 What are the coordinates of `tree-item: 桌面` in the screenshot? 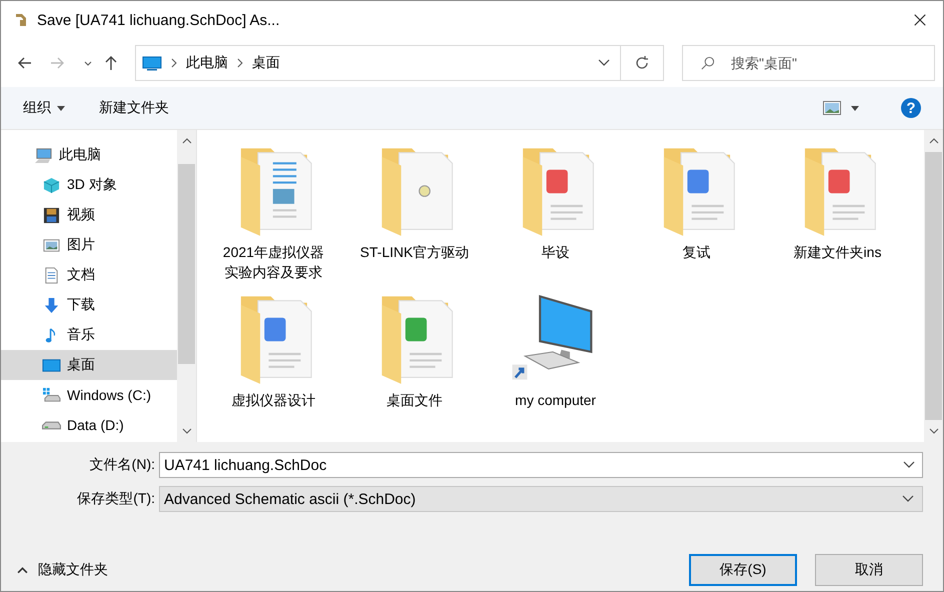 It's located at (89, 365).